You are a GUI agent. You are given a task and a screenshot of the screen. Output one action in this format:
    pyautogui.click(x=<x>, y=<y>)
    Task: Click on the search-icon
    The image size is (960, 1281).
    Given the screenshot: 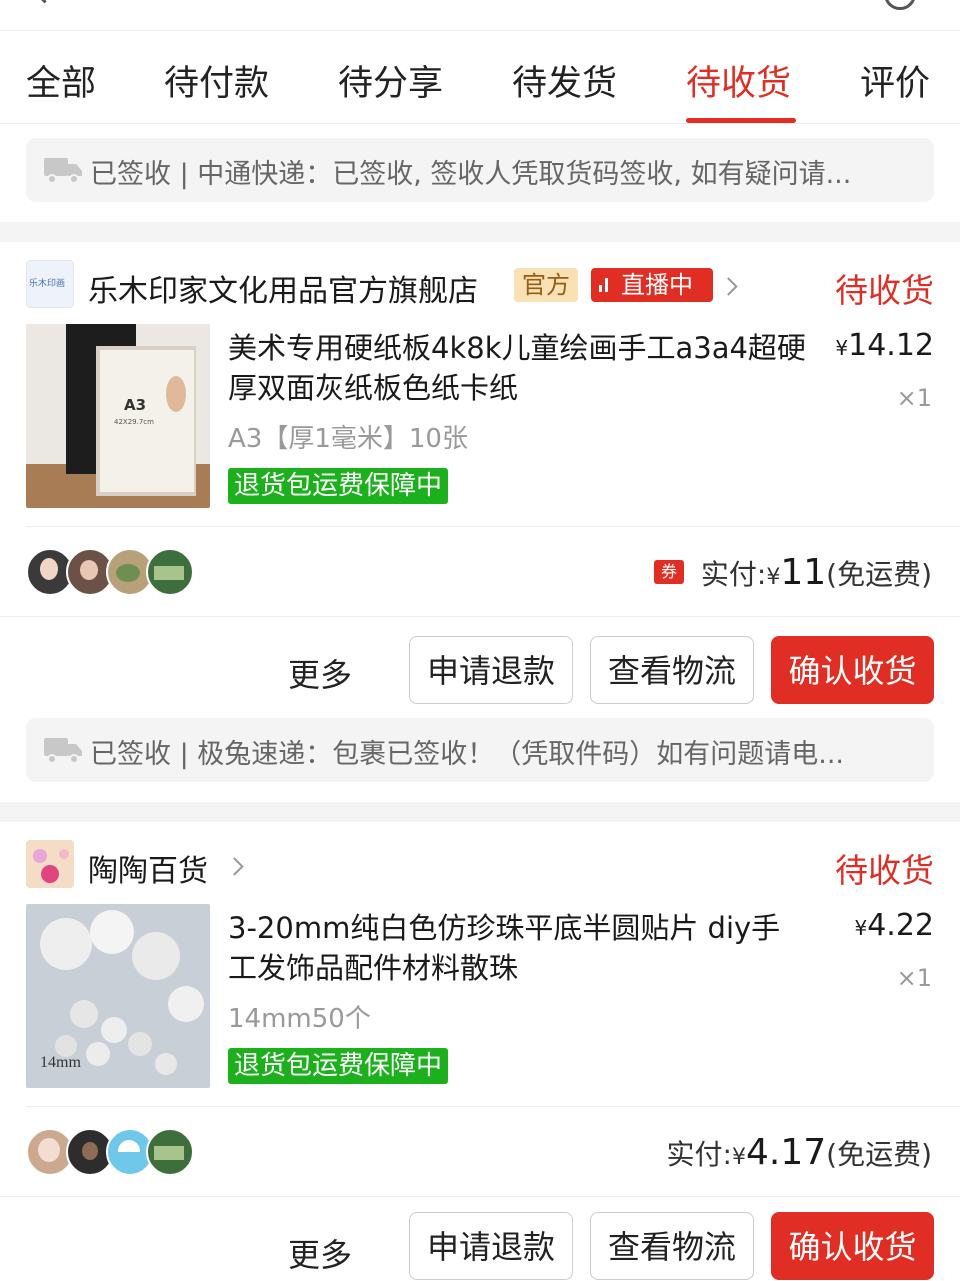 What is the action you would take?
    pyautogui.click(x=900, y=5)
    